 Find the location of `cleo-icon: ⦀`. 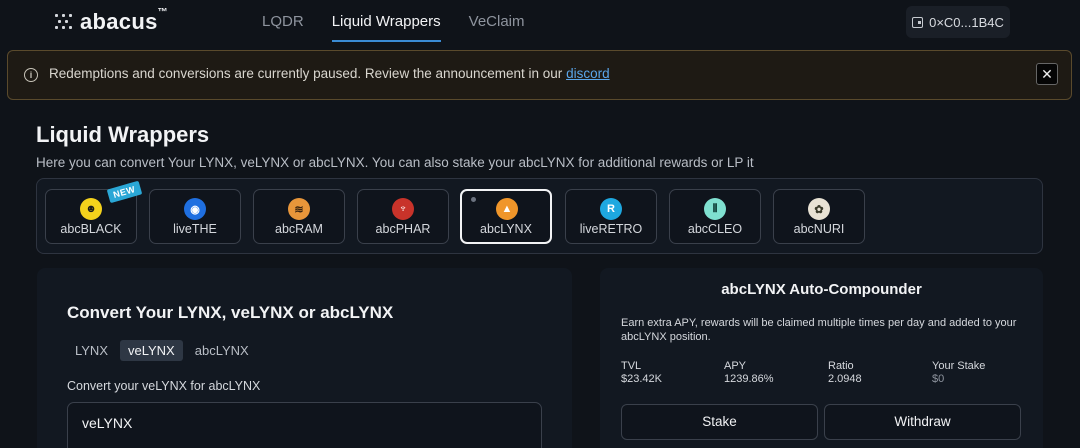

cleo-icon: ⦀ is located at coordinates (715, 209).